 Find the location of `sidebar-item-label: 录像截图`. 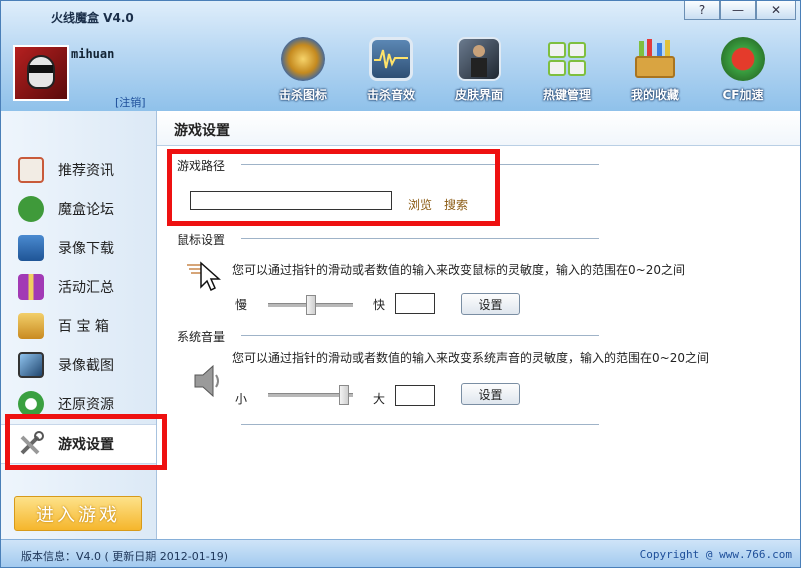

sidebar-item-label: 录像截图 is located at coordinates (86, 366).